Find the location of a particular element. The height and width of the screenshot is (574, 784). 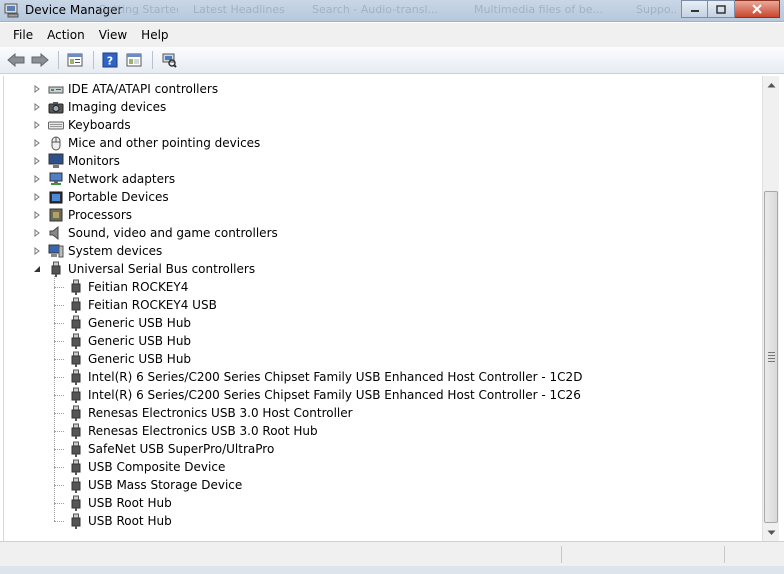

close-button is located at coordinates (757, 9).